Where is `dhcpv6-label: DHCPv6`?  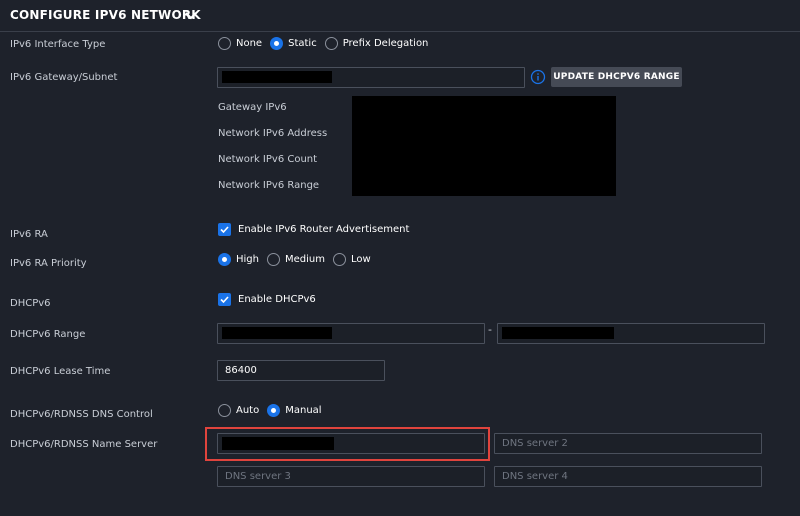 dhcpv6-label: DHCPv6 is located at coordinates (30, 303).